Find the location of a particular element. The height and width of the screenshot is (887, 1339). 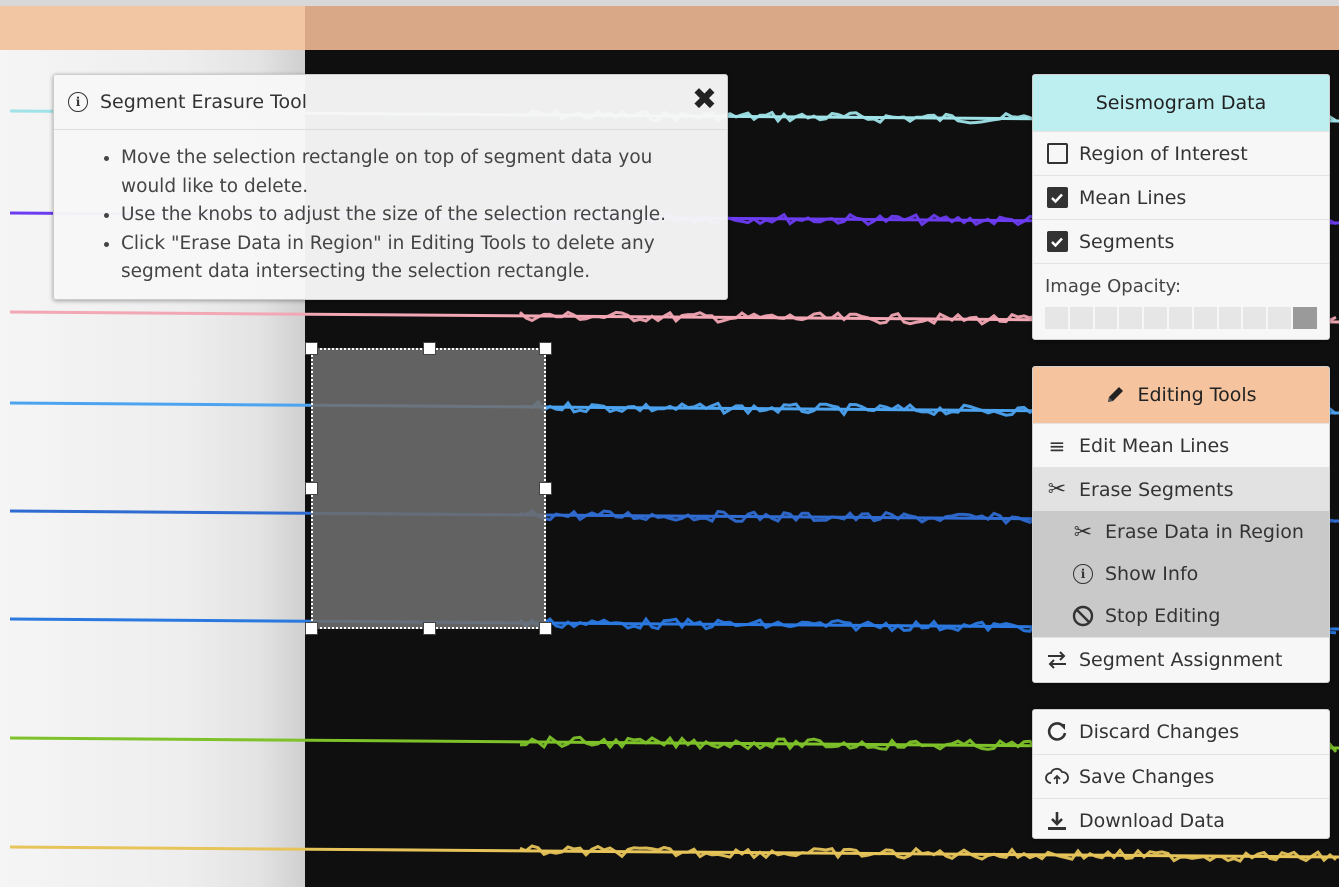

toggle-mean-lines: Mean Lines is located at coordinates (1181, 197).